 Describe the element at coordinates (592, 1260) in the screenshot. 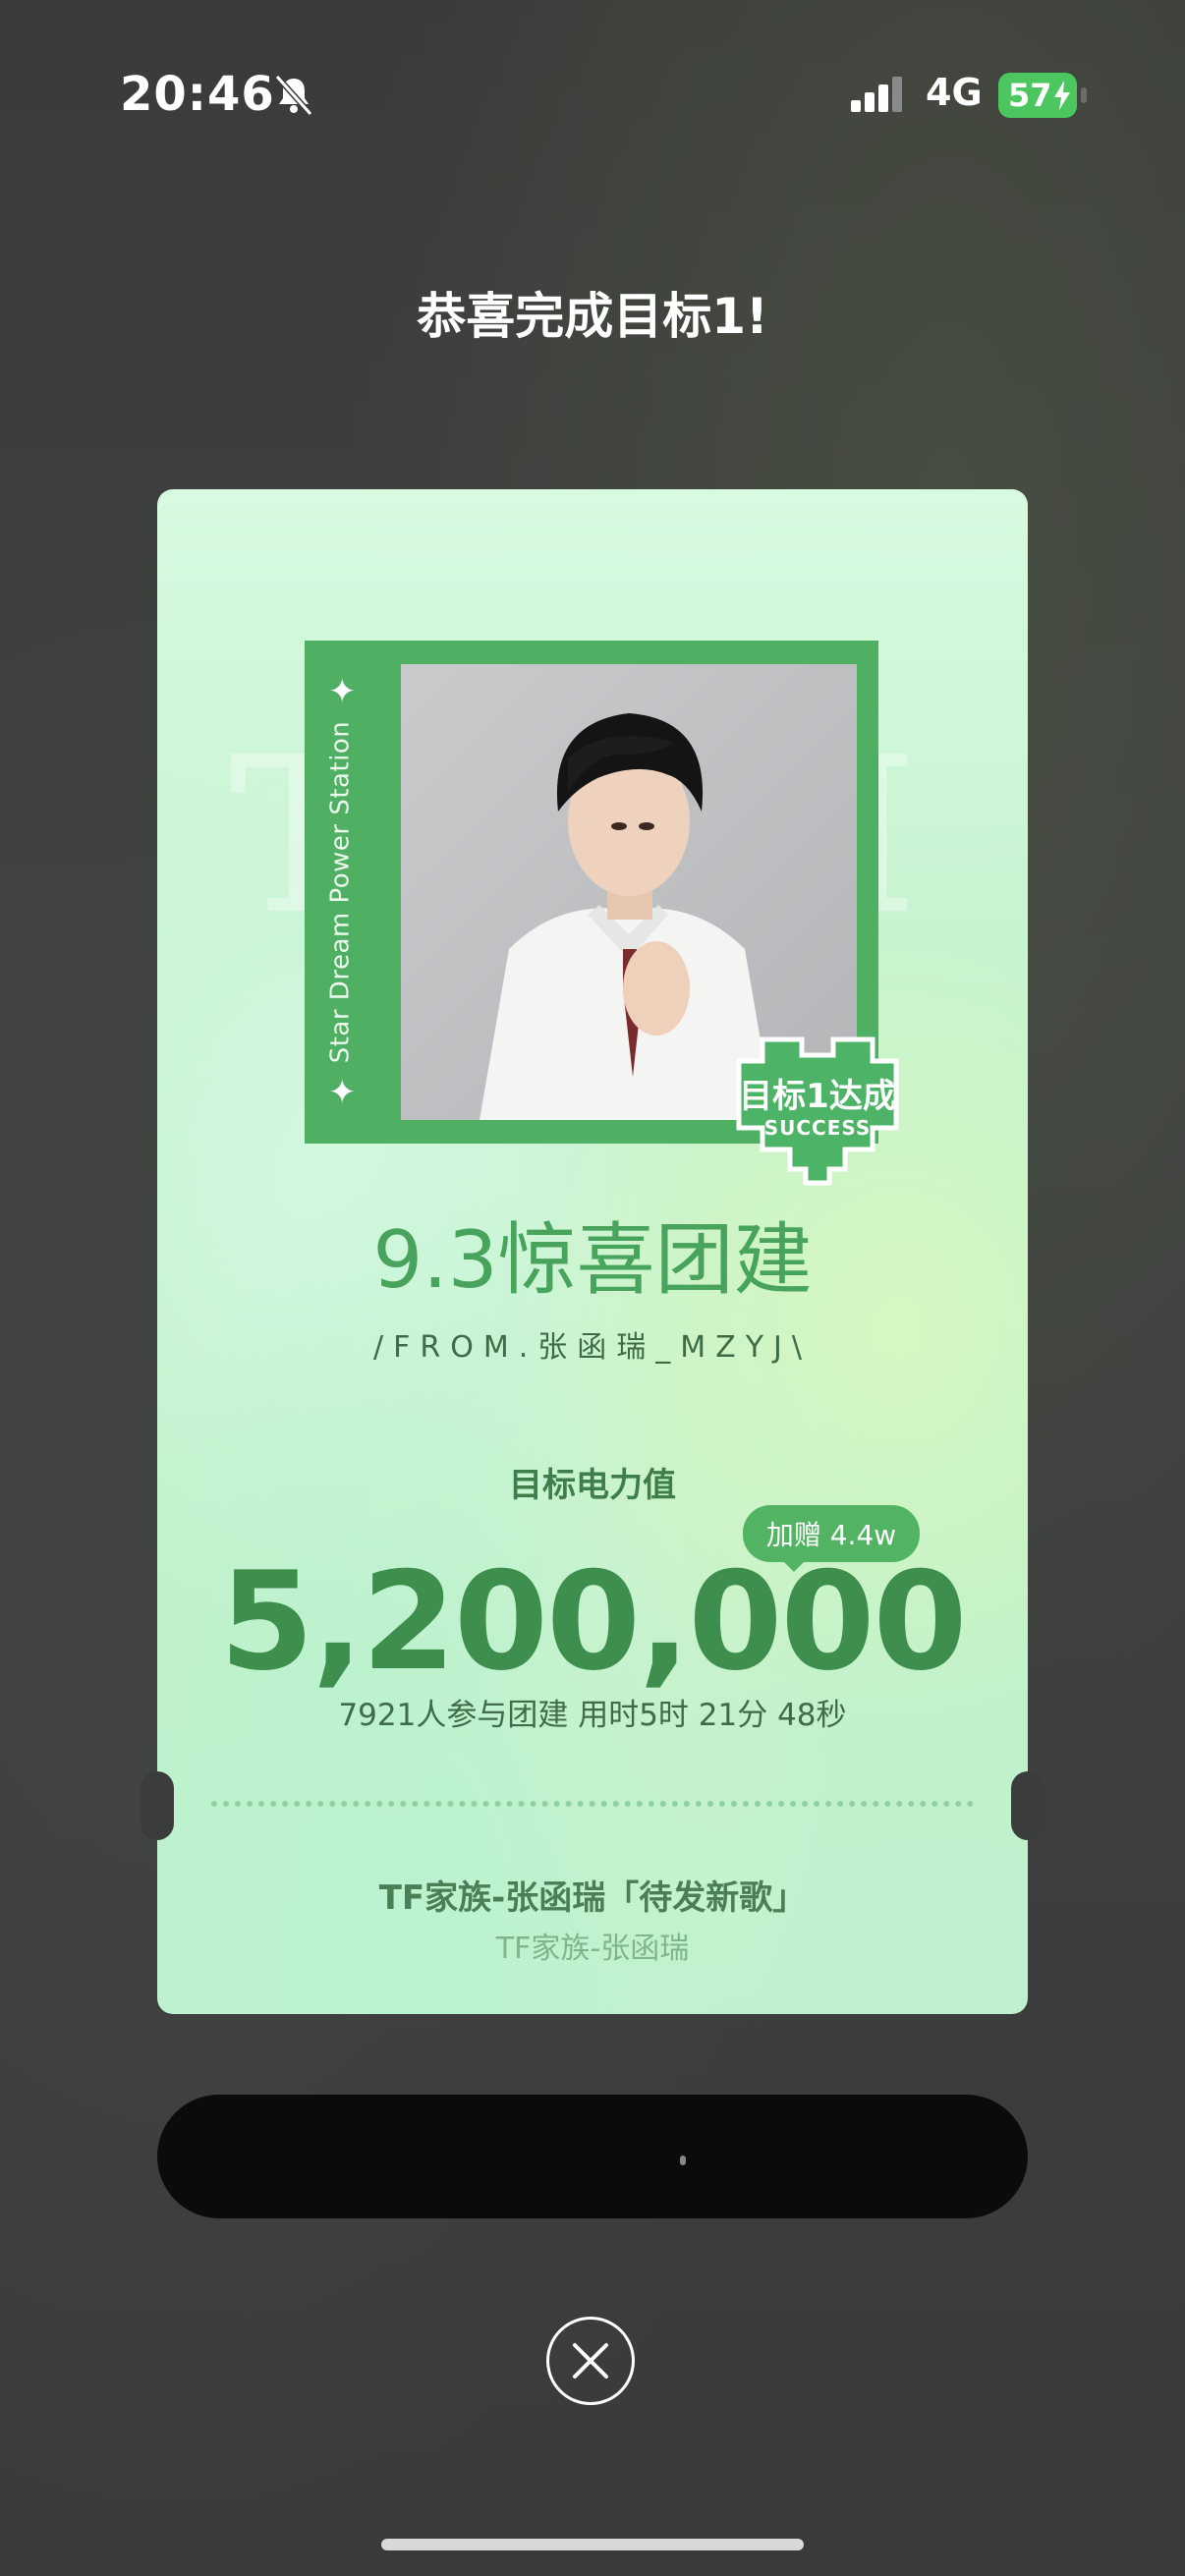

I see `event-title: 9.3惊喜团建` at that location.